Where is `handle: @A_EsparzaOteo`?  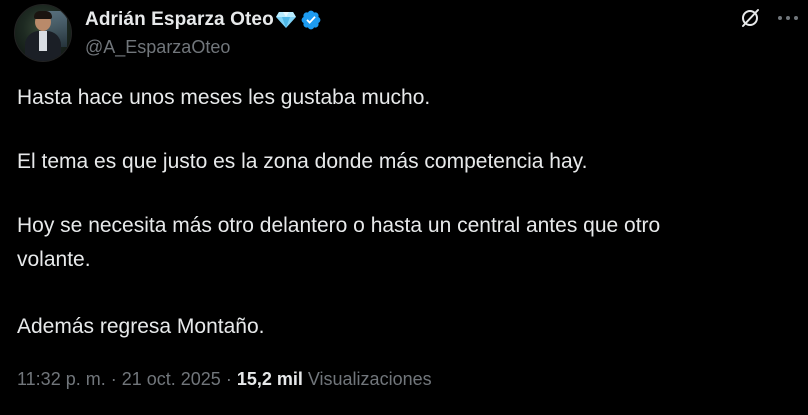
handle: @A_EsparzaOteo is located at coordinates (203, 47).